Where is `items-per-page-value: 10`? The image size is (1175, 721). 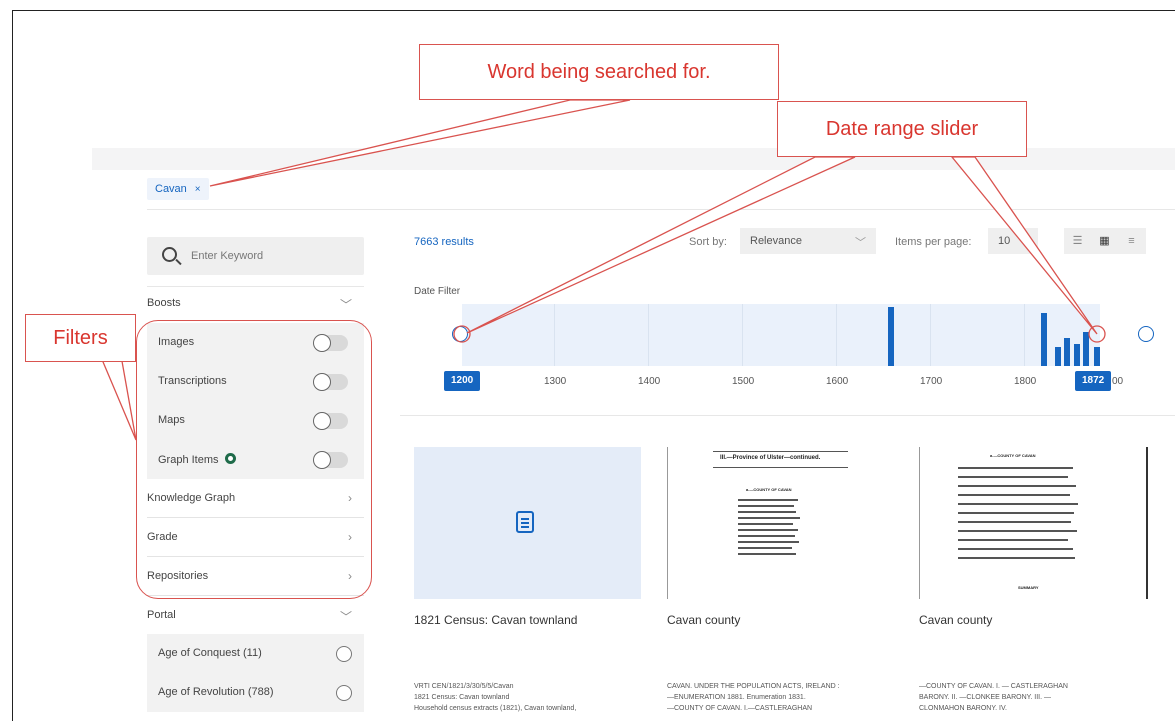
items-per-page-value: 10 is located at coordinates (1004, 241).